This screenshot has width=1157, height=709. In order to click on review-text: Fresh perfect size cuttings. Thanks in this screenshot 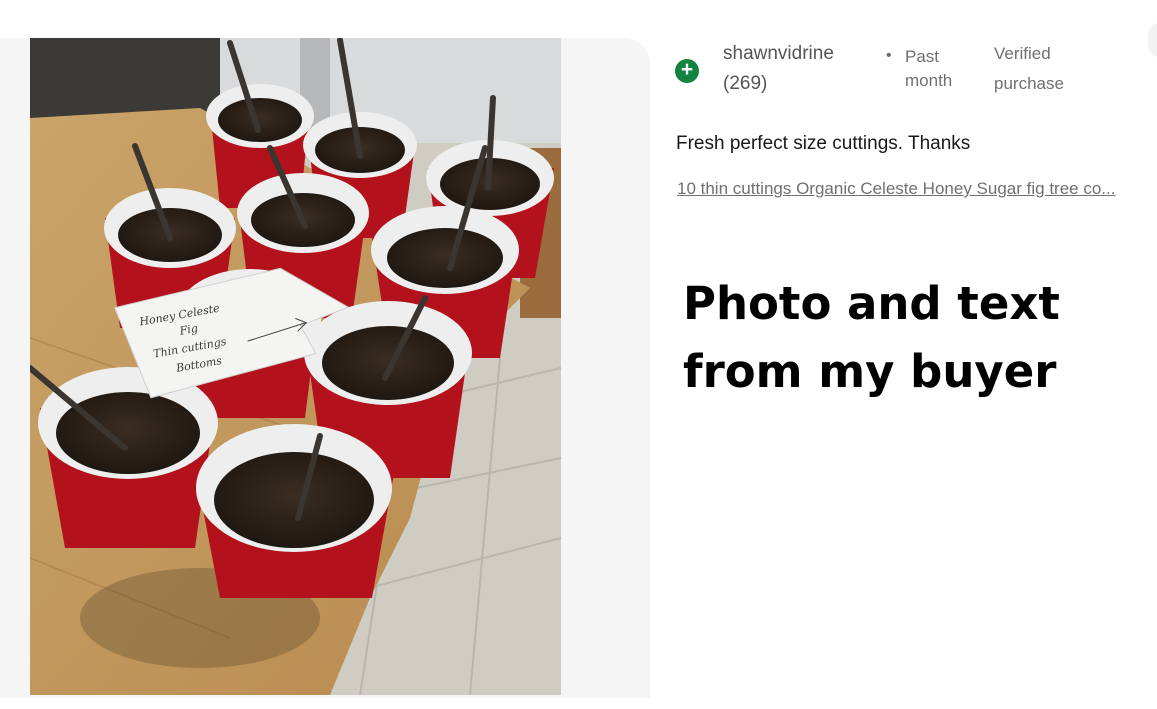, I will do `click(823, 143)`.